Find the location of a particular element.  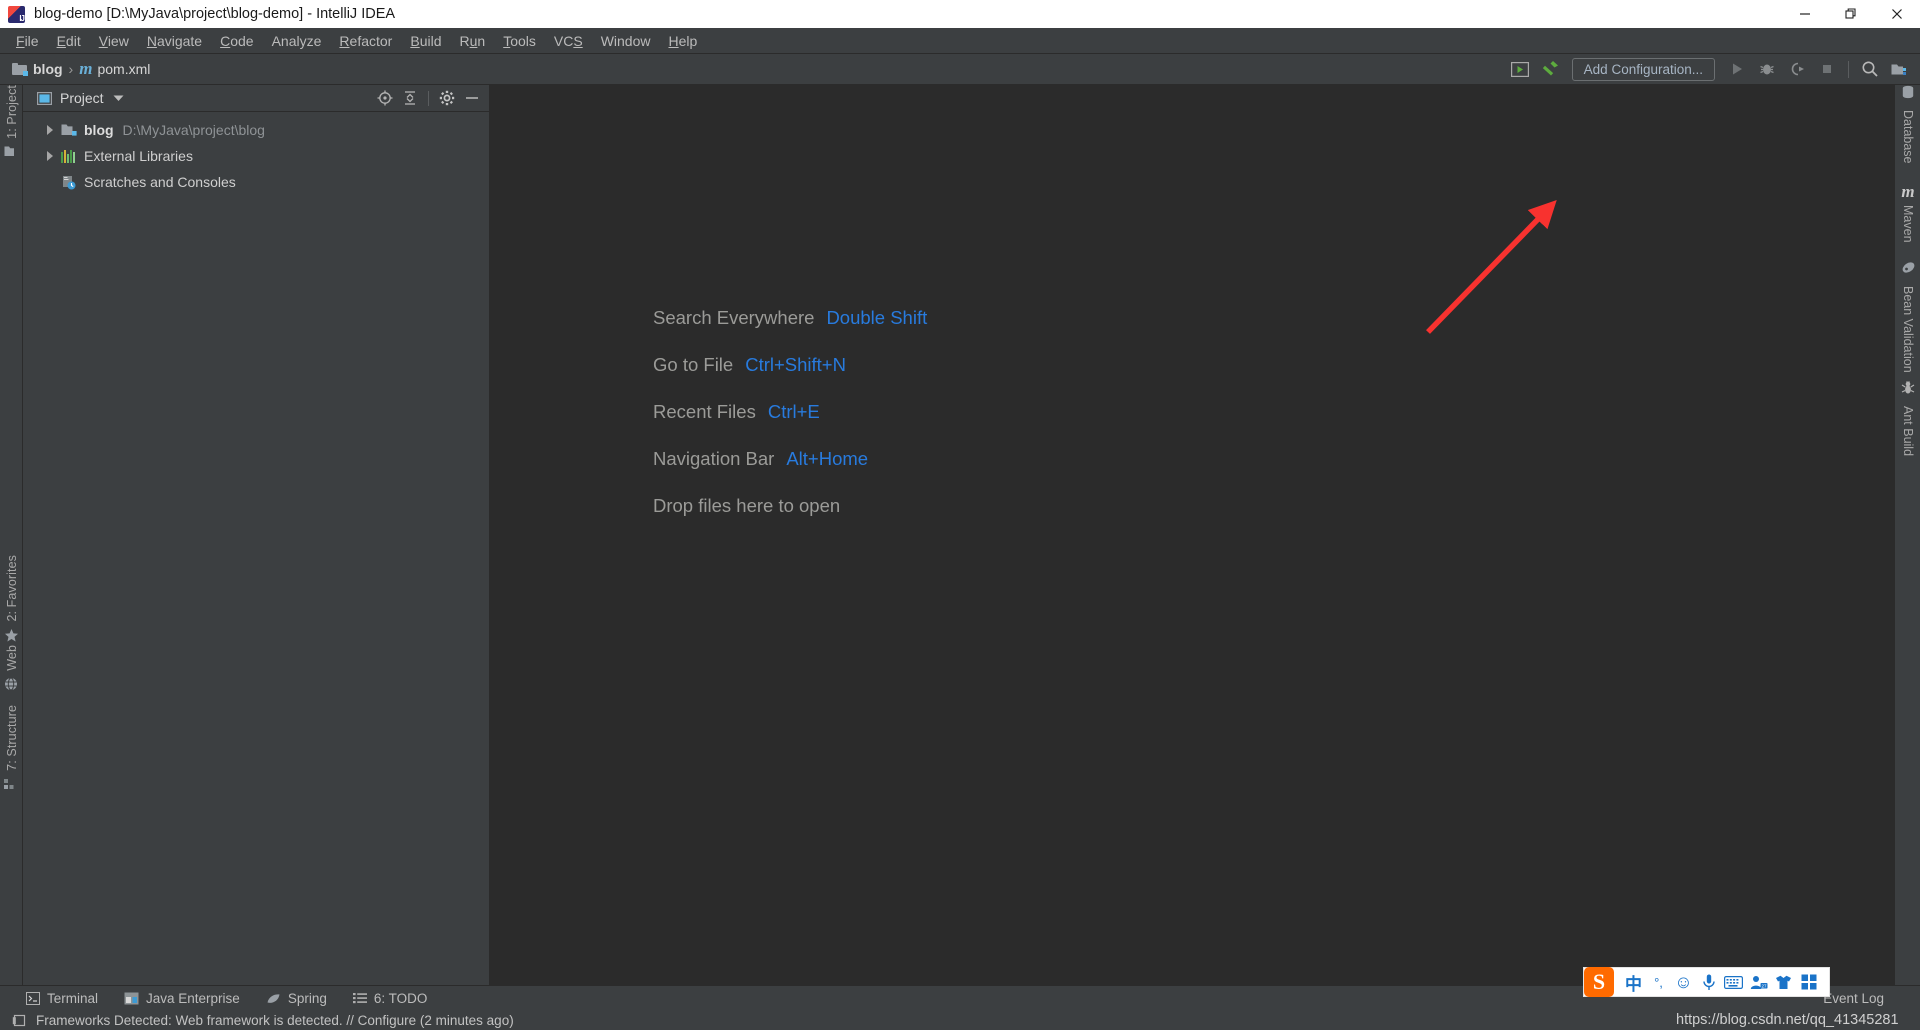

breadcrumb-item-blog: blog is located at coordinates (48, 69).